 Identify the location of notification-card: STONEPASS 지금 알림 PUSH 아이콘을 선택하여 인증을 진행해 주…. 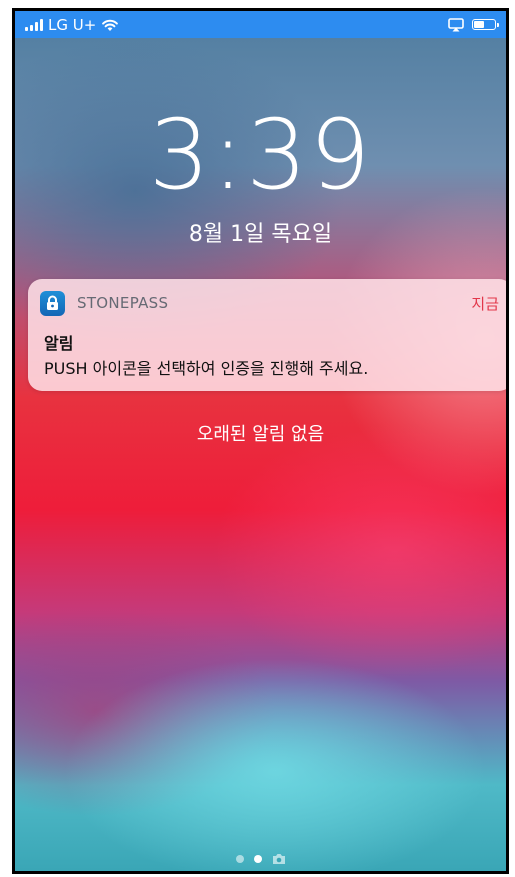
(267, 335).